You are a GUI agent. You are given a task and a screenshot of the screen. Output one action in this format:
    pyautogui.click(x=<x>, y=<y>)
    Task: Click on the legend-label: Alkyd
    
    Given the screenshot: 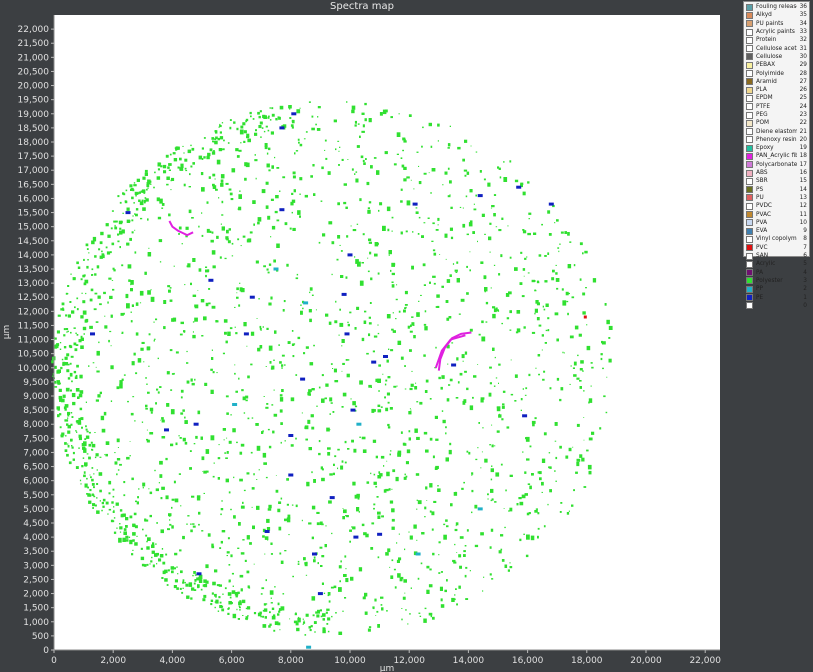 What is the action you would take?
    pyautogui.click(x=764, y=15)
    